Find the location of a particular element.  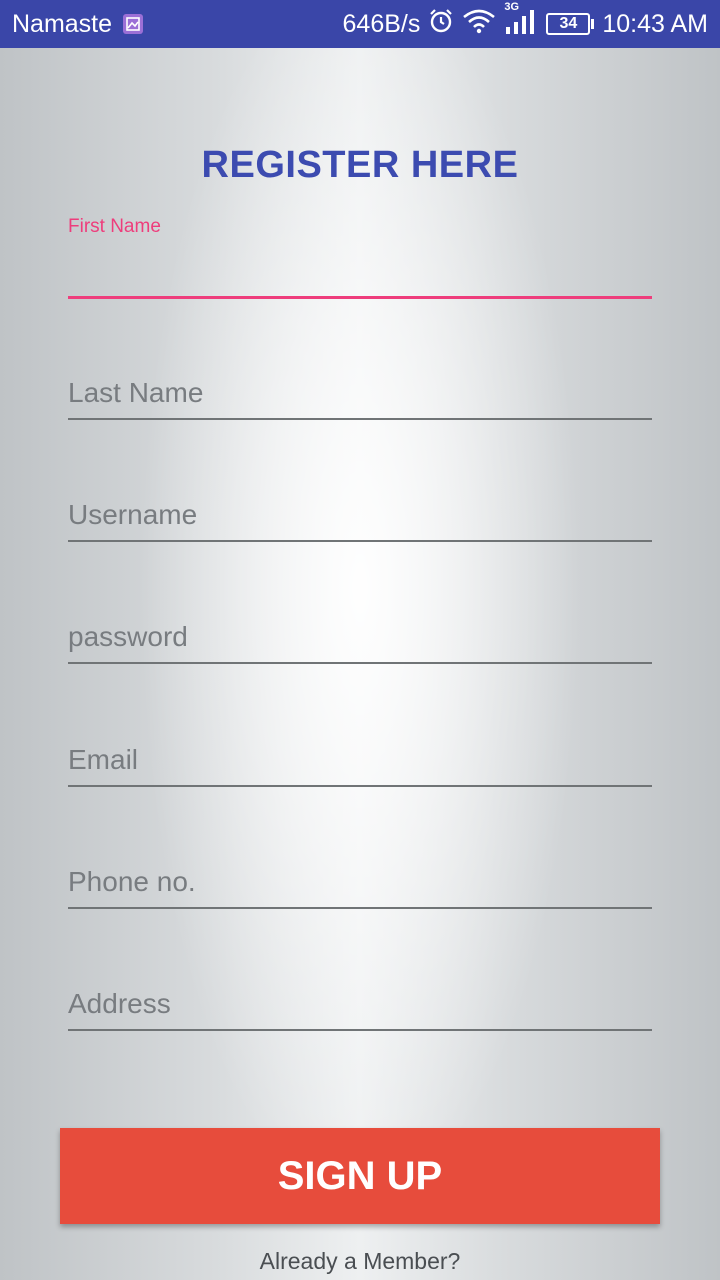

status-right-group: 646B/s 3G 34 10:43 AM is located at coordinates (525, 21).